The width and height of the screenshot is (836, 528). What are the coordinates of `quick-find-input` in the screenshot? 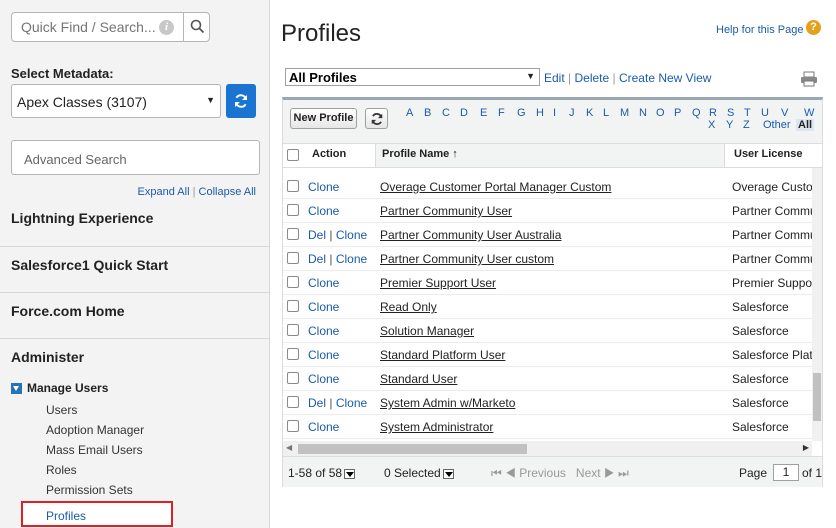 It's located at (91, 27).